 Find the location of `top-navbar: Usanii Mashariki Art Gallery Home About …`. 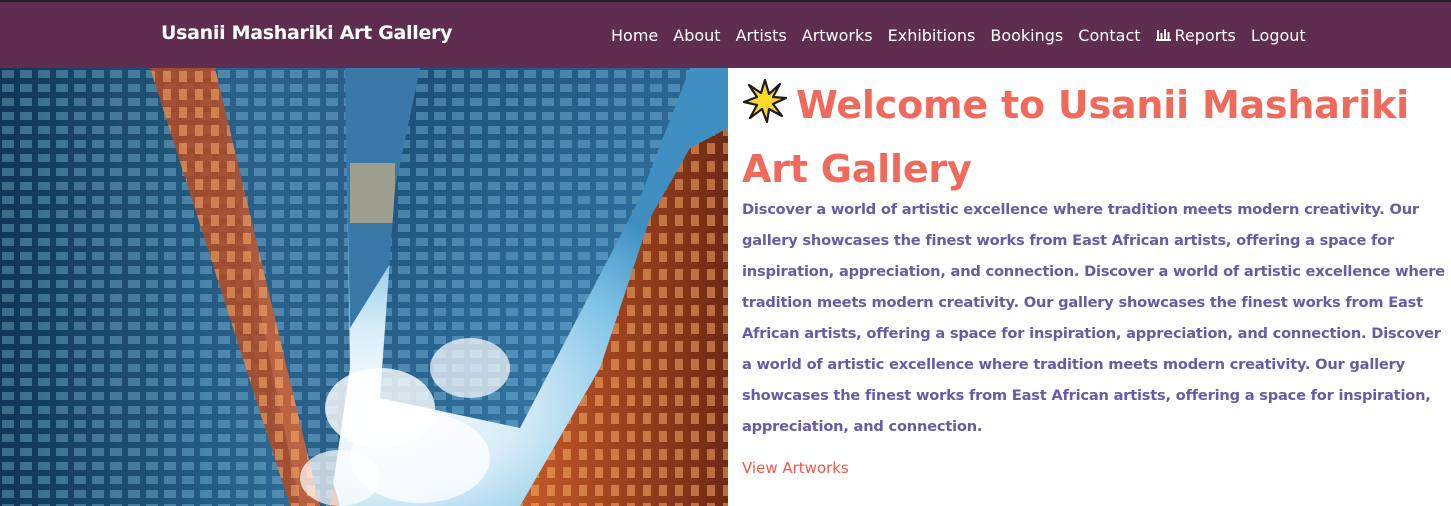

top-navbar: Usanii Mashariki Art Gallery Home About … is located at coordinates (725, 34).